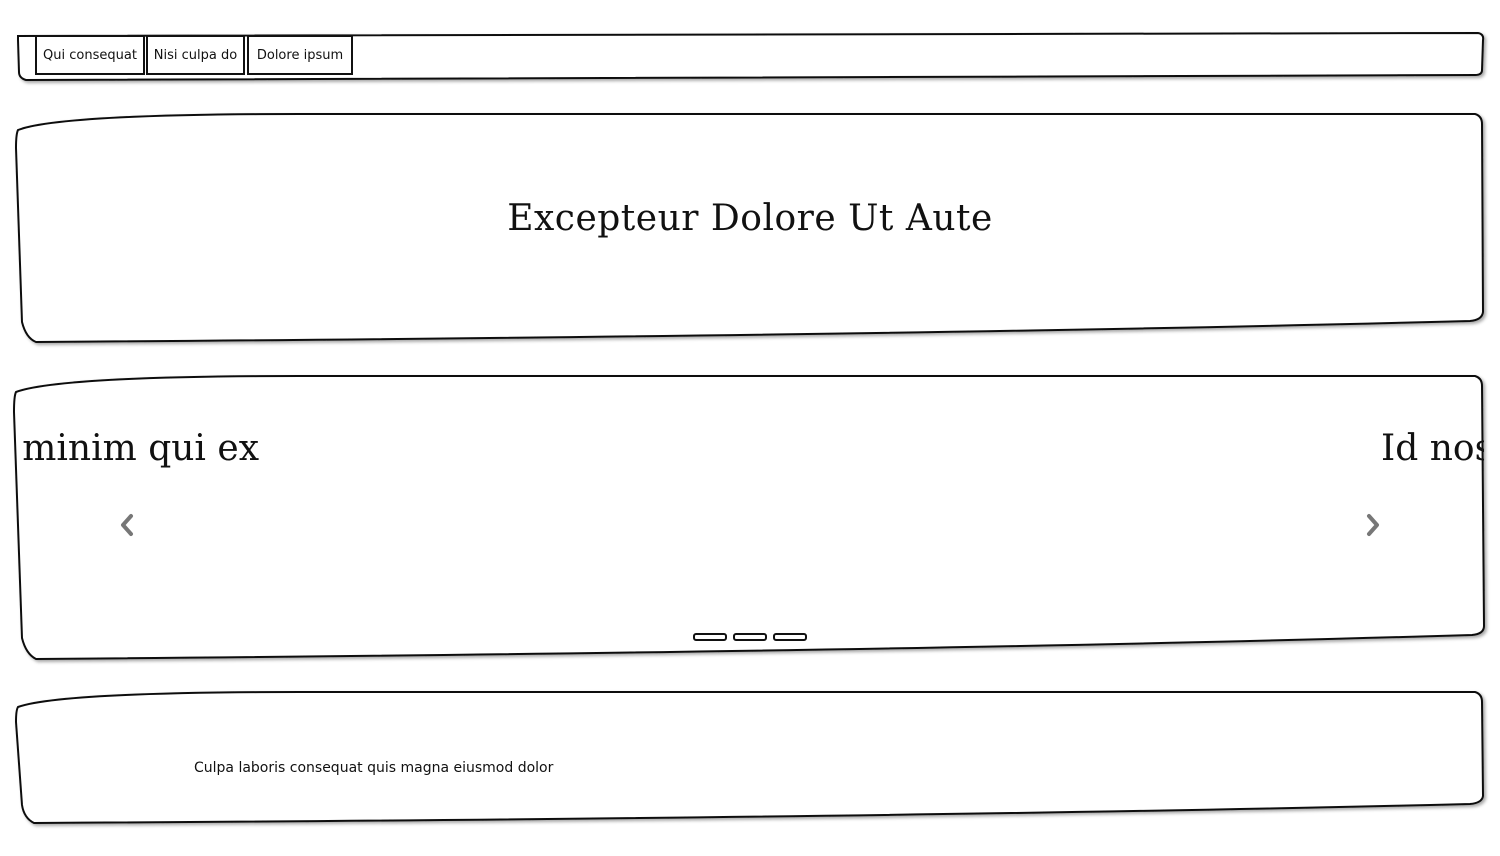  I want to click on nav-item-qui-consequat: Qui consequat, so click(90, 55).